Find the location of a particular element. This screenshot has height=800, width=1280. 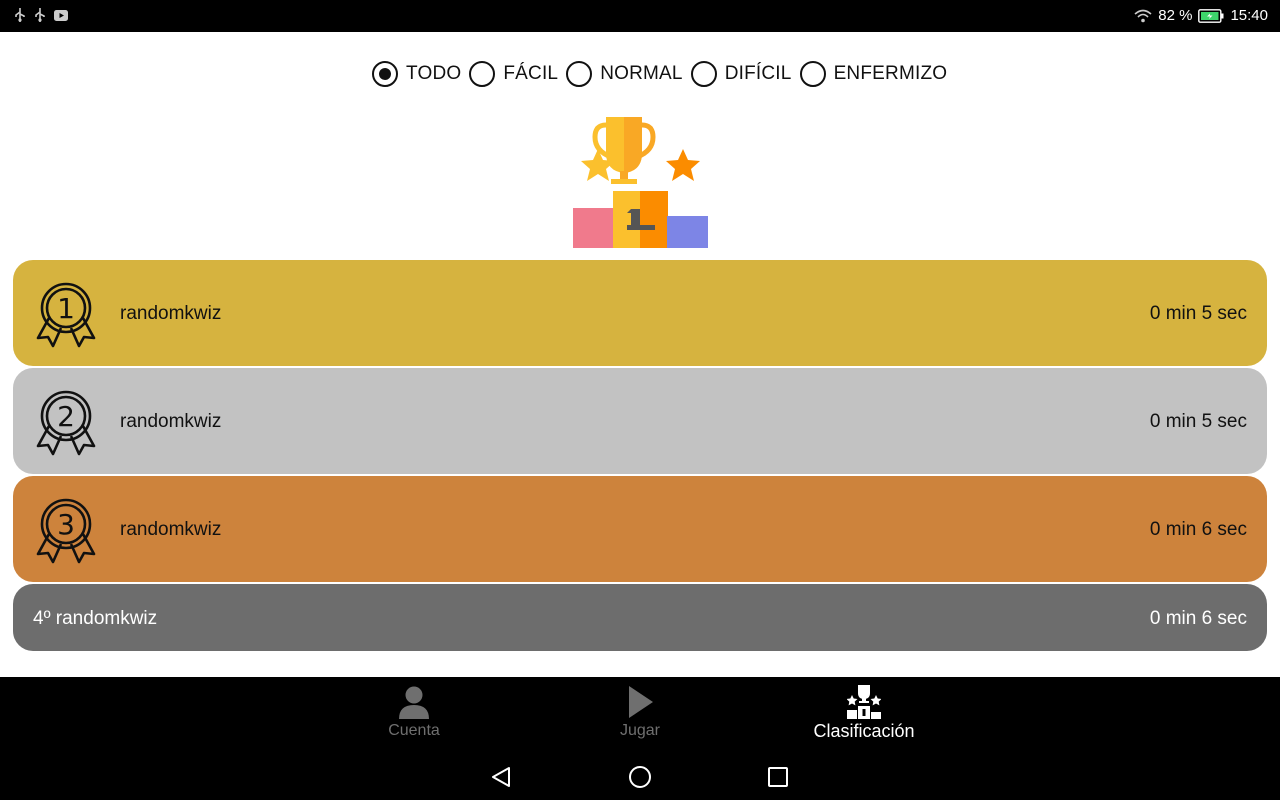

youtube-icon is located at coordinates (61, 15).